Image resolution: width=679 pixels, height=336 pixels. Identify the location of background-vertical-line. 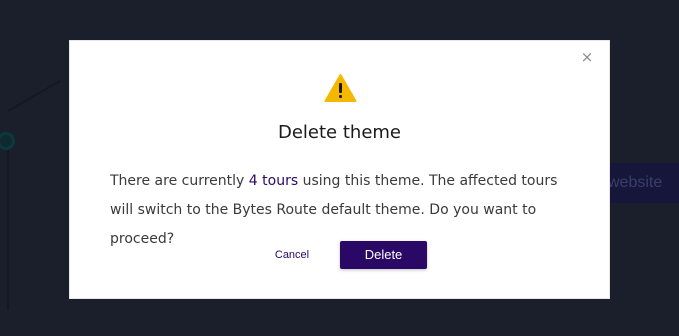
(8, 230).